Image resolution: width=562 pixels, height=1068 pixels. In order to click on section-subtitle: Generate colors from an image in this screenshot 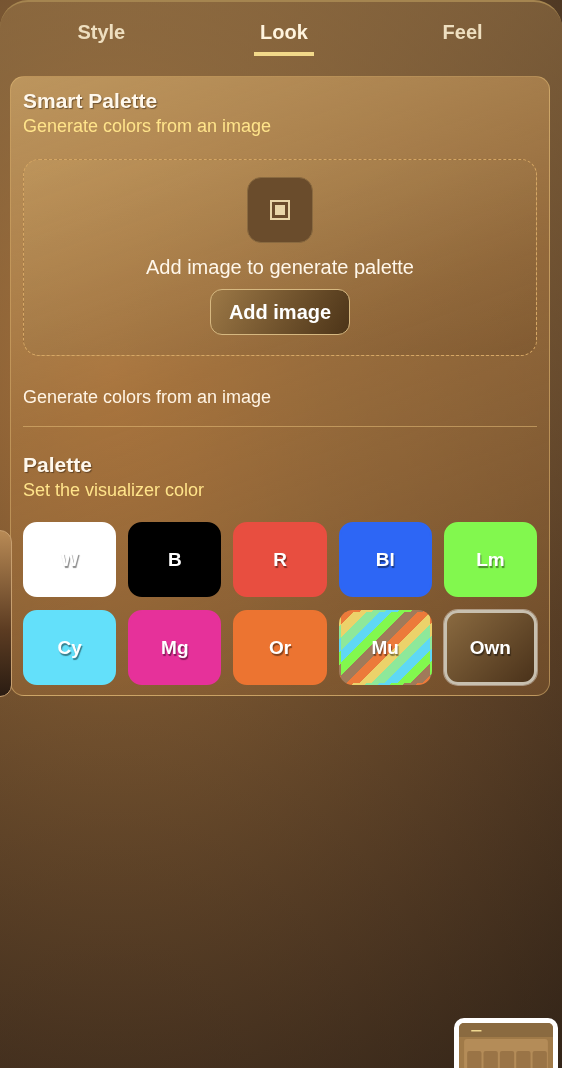, I will do `click(148, 126)`.